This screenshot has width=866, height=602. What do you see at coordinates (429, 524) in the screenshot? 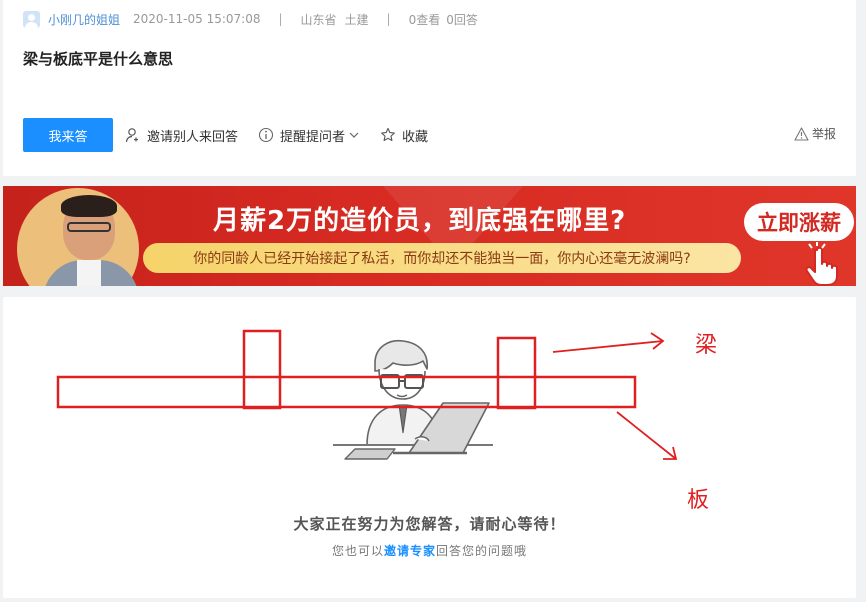
I see `waiting-message: 大家正在努力为您解答，请耐心等待！` at bounding box center [429, 524].